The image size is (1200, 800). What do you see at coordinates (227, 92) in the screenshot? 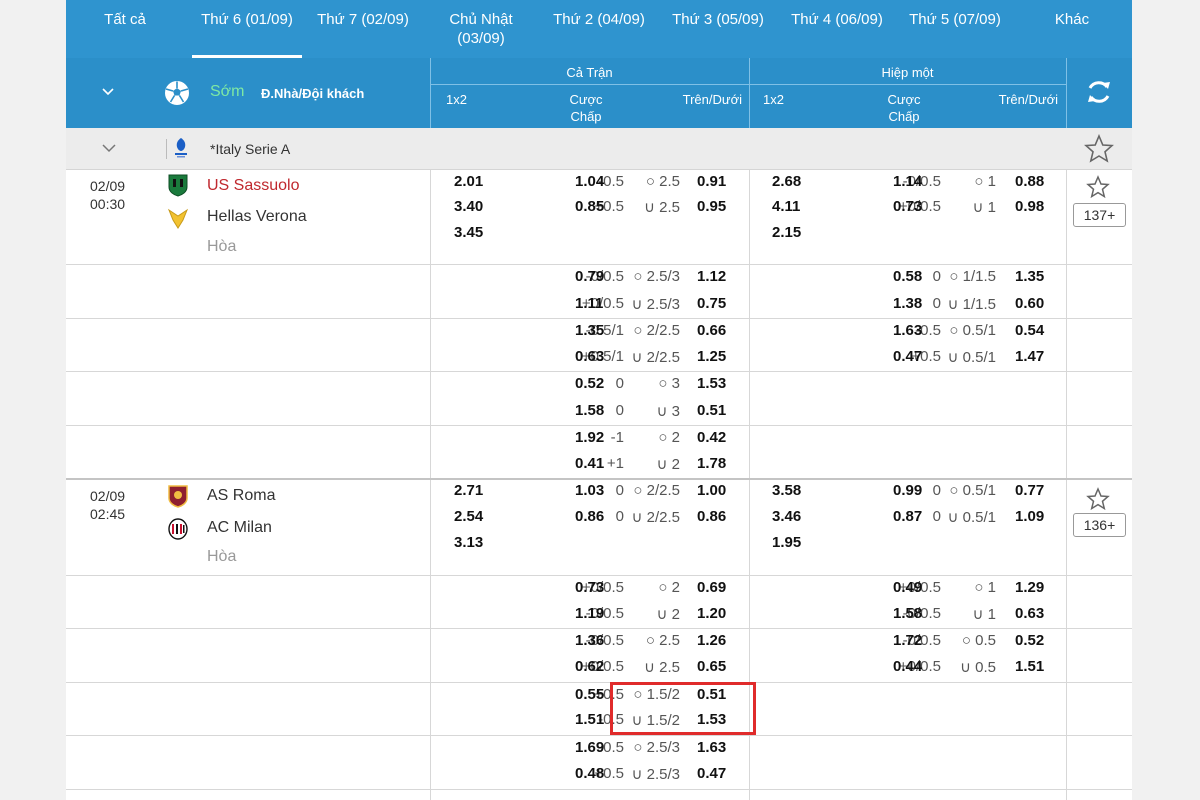
I see `early-market-label: Sớm` at bounding box center [227, 92].